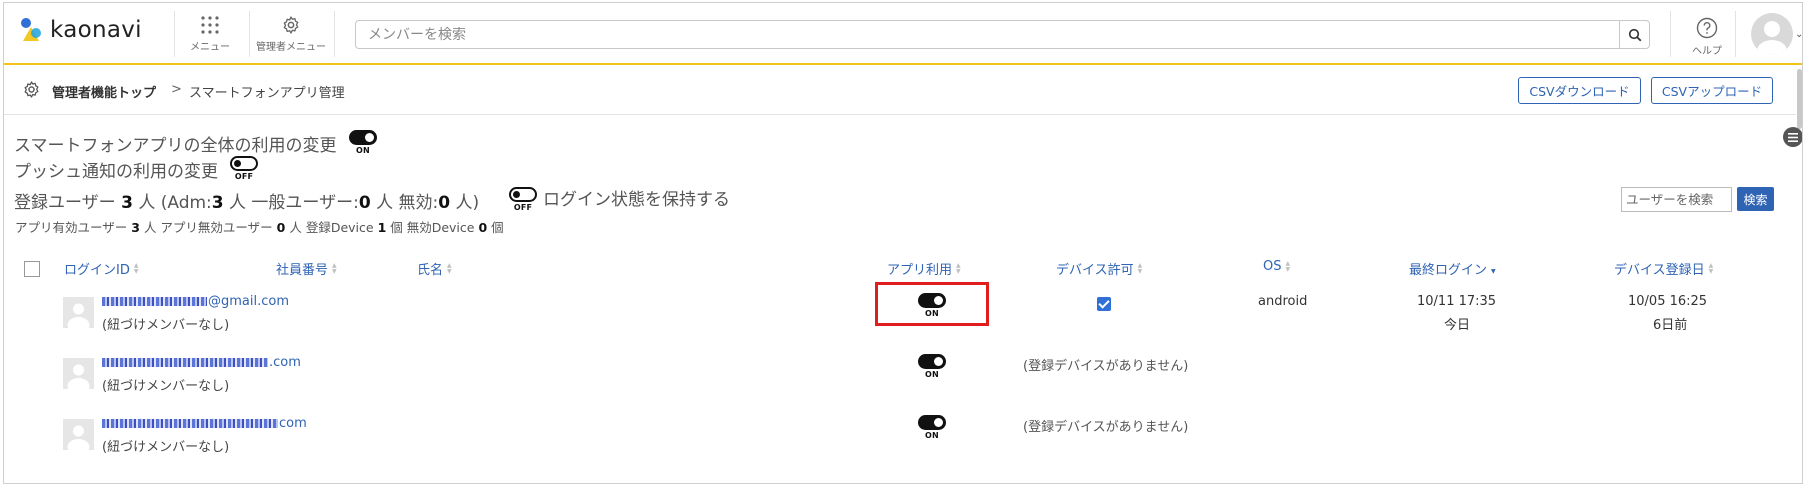  I want to click on summary-text: 個, so click(497, 227).